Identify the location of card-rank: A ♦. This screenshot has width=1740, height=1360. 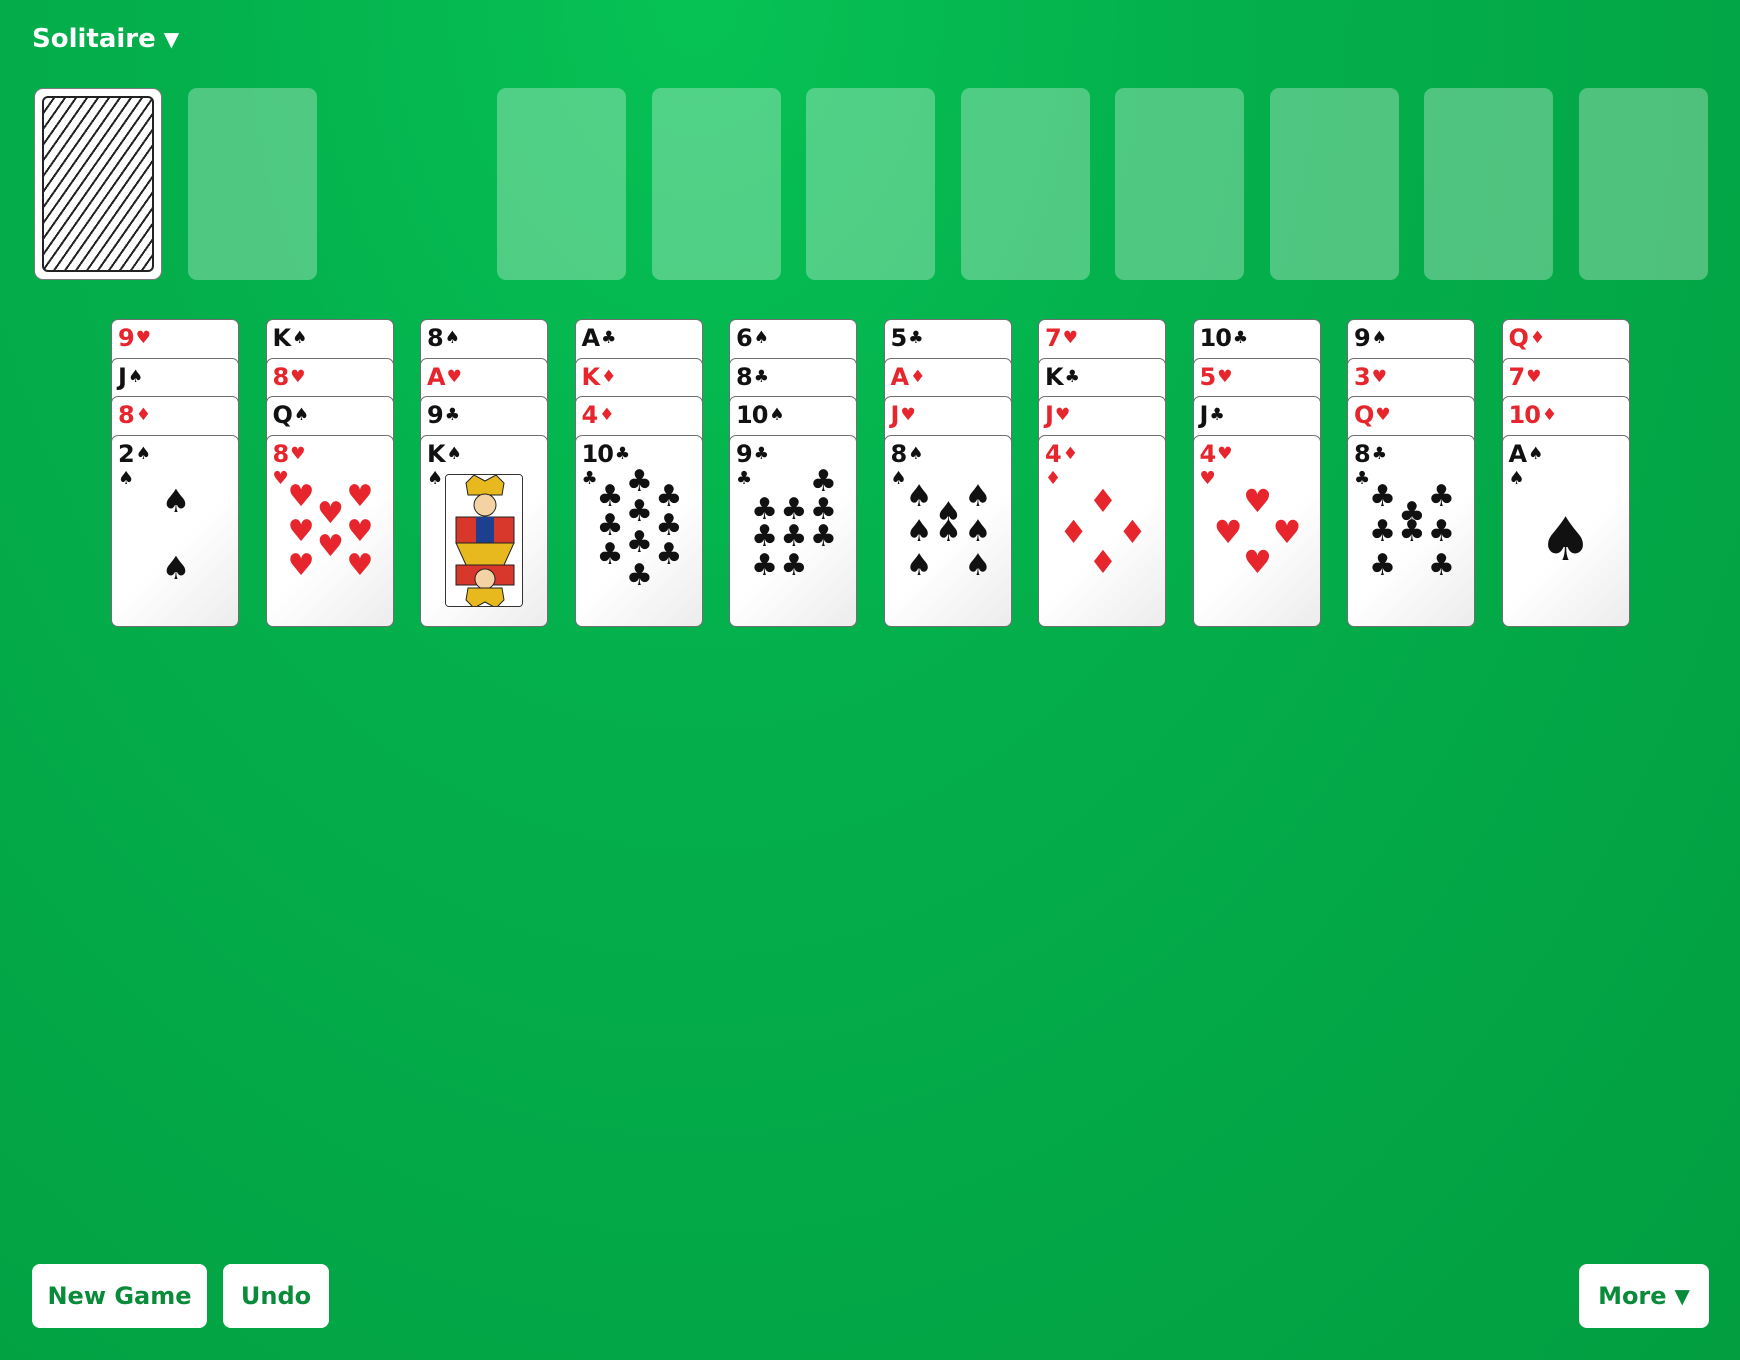
(908, 376).